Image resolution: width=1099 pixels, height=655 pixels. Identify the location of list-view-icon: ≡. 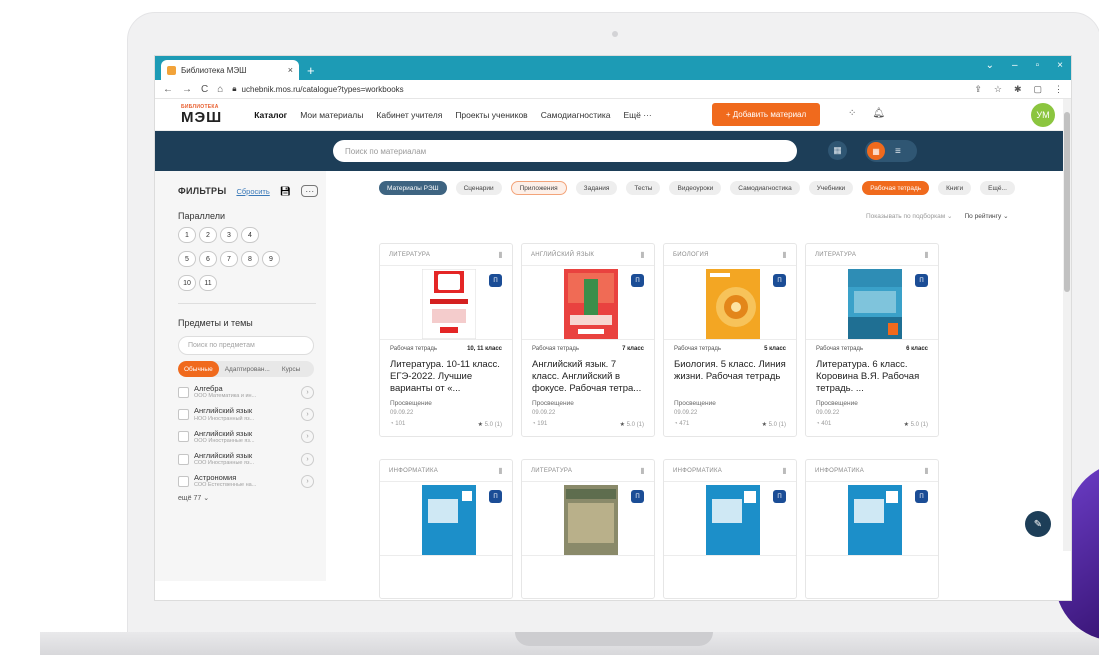
(898, 151).